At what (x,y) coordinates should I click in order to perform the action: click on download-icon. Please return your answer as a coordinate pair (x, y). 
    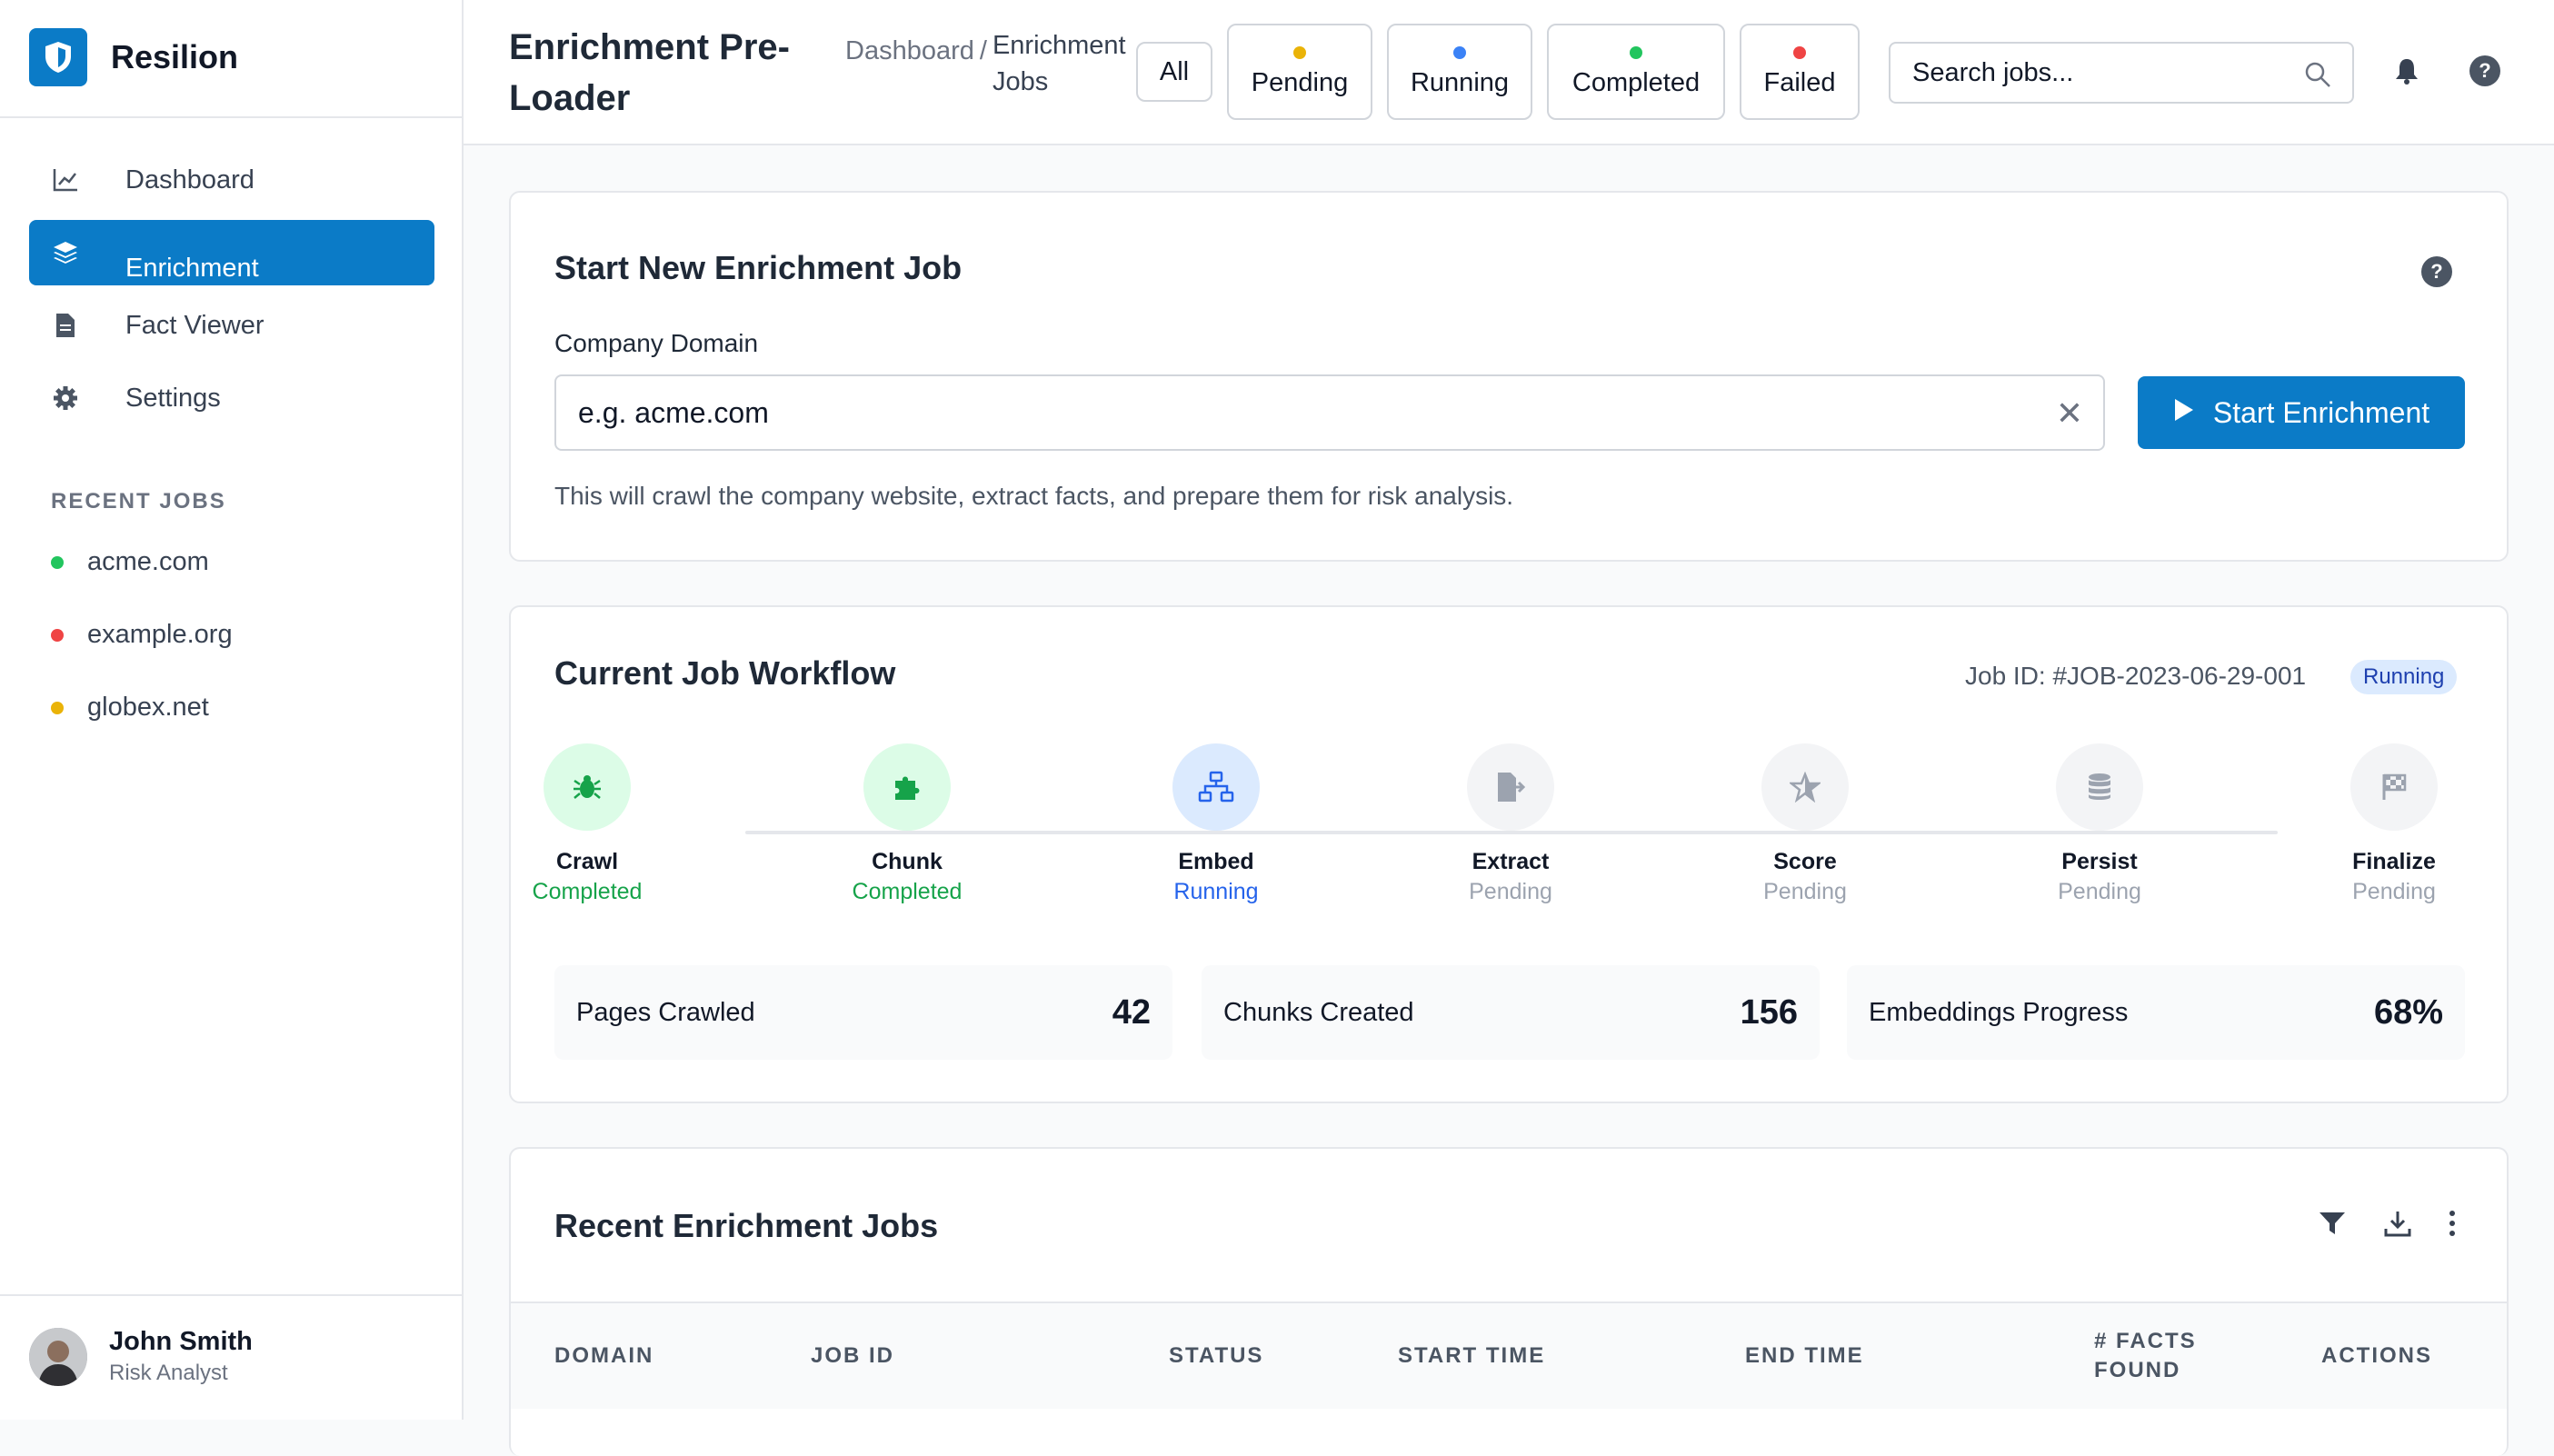
    Looking at the image, I should click on (2397, 1223).